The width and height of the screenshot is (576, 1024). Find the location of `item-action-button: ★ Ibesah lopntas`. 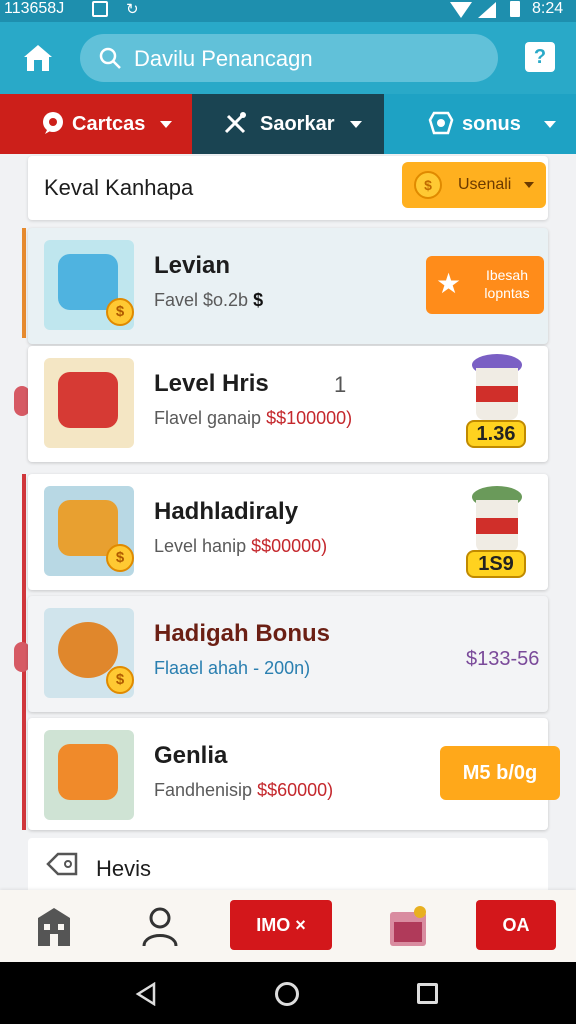

item-action-button: ★ Ibesah lopntas is located at coordinates (485, 285).